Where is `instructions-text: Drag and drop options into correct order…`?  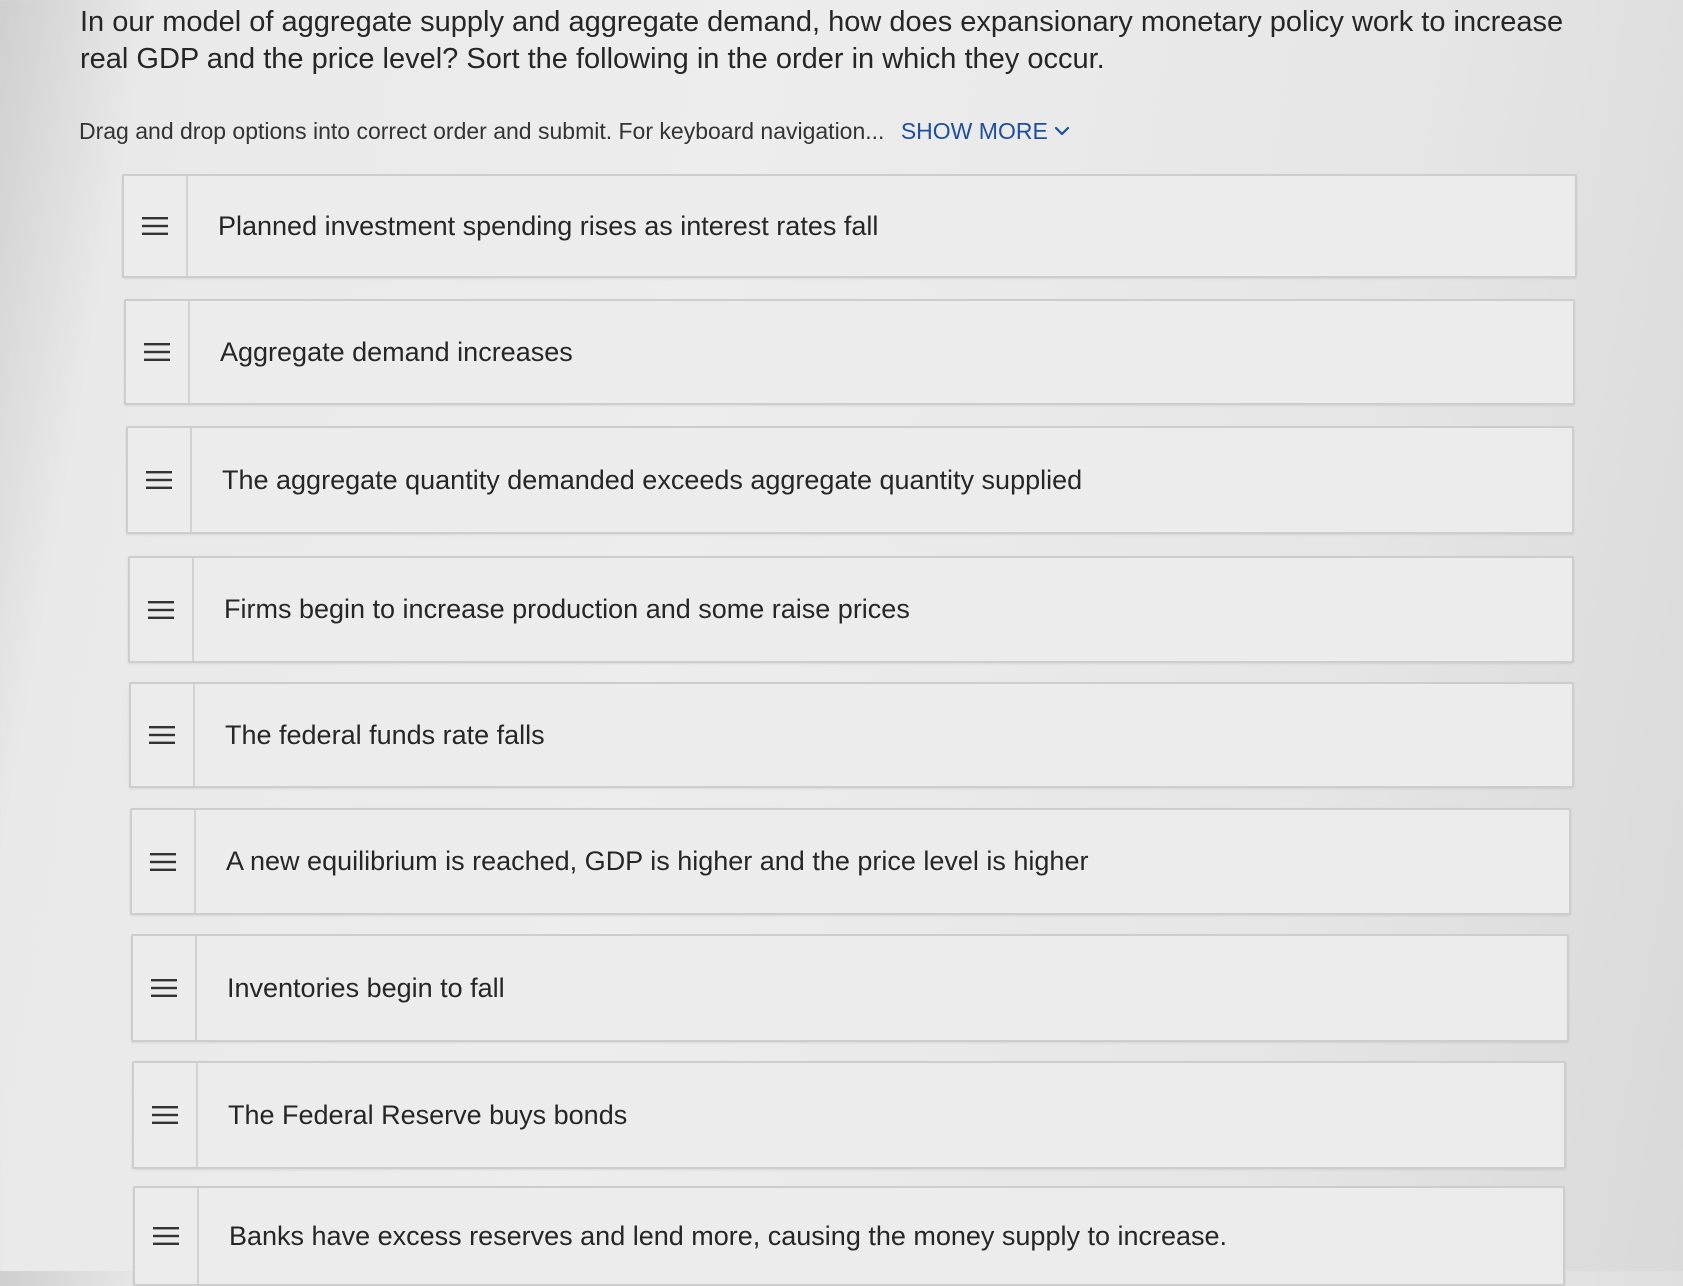
instructions-text: Drag and drop options into correct order… is located at coordinates (482, 131).